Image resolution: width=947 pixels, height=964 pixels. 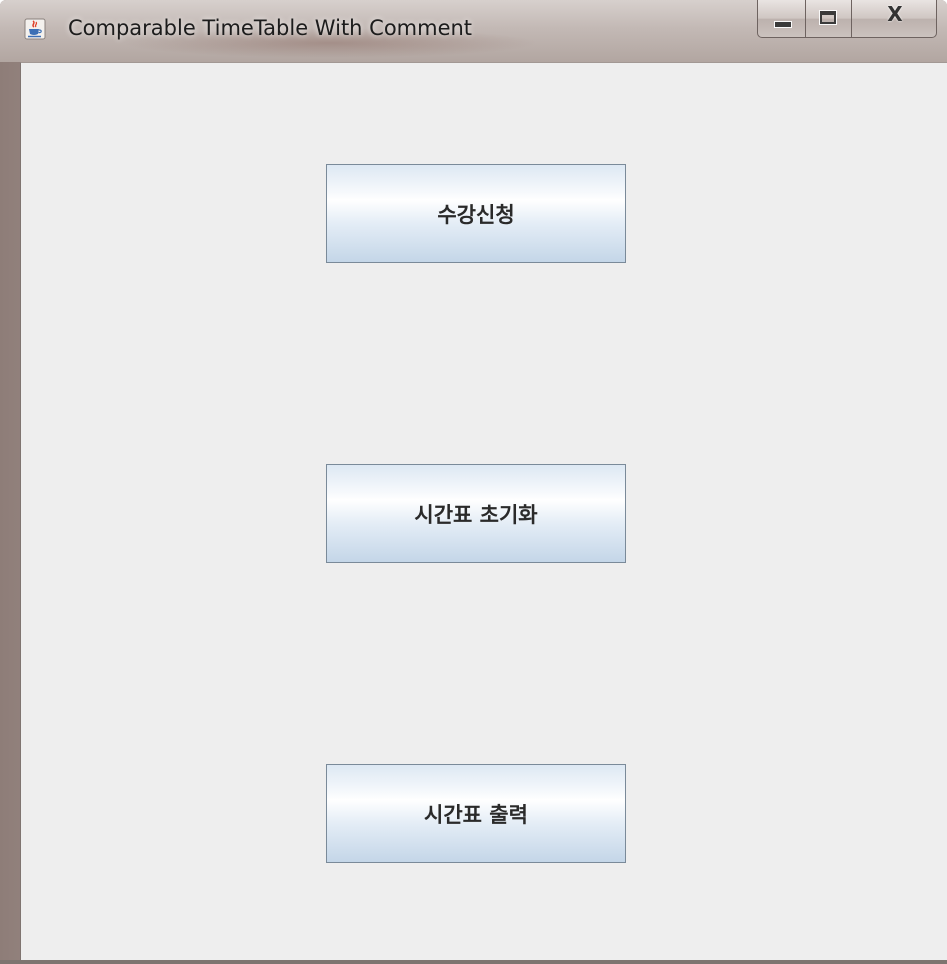 I want to click on java-coffee-cup-icon, so click(x=35, y=29).